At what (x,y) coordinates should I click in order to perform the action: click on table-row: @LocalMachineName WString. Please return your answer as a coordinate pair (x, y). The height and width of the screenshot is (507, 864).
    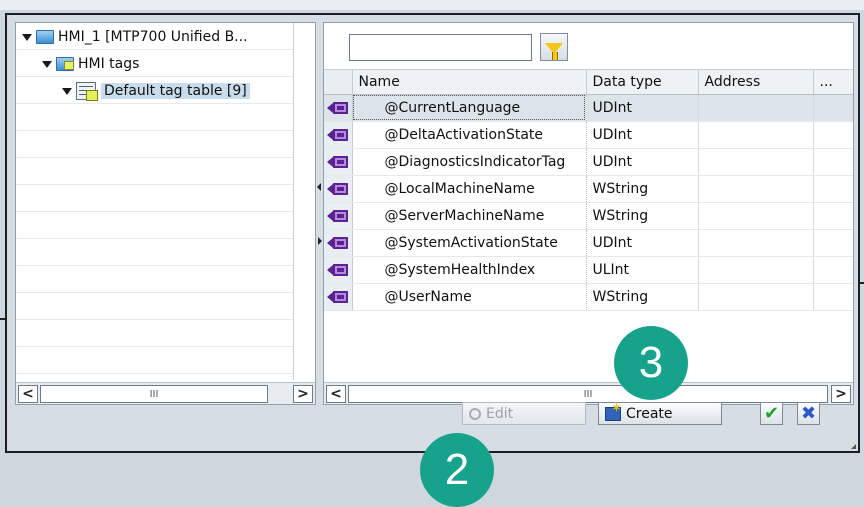
    Looking at the image, I should click on (588, 189).